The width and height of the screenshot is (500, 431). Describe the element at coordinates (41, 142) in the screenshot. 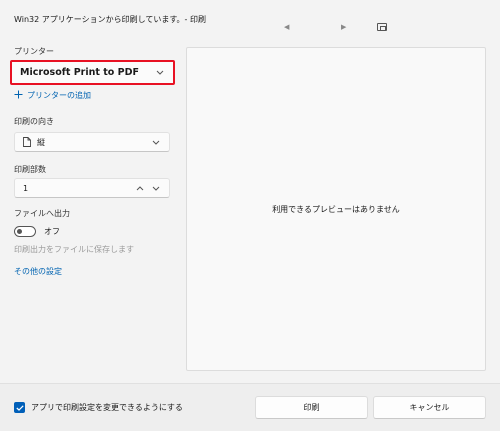

I see `orientation-value: 縦` at that location.